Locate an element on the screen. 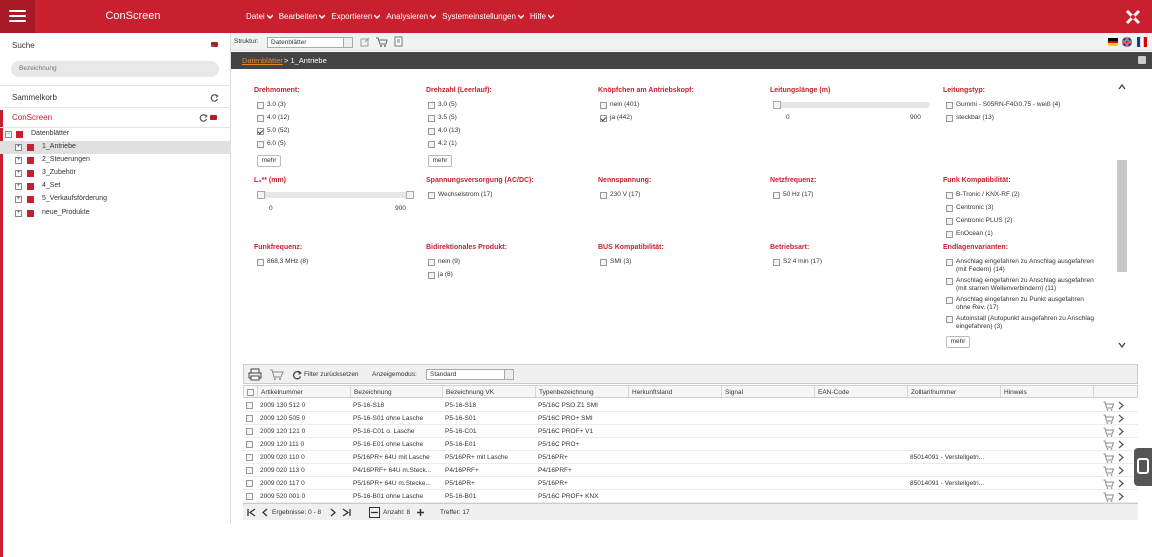  filter-option: Centronic (3) is located at coordinates (975, 208).